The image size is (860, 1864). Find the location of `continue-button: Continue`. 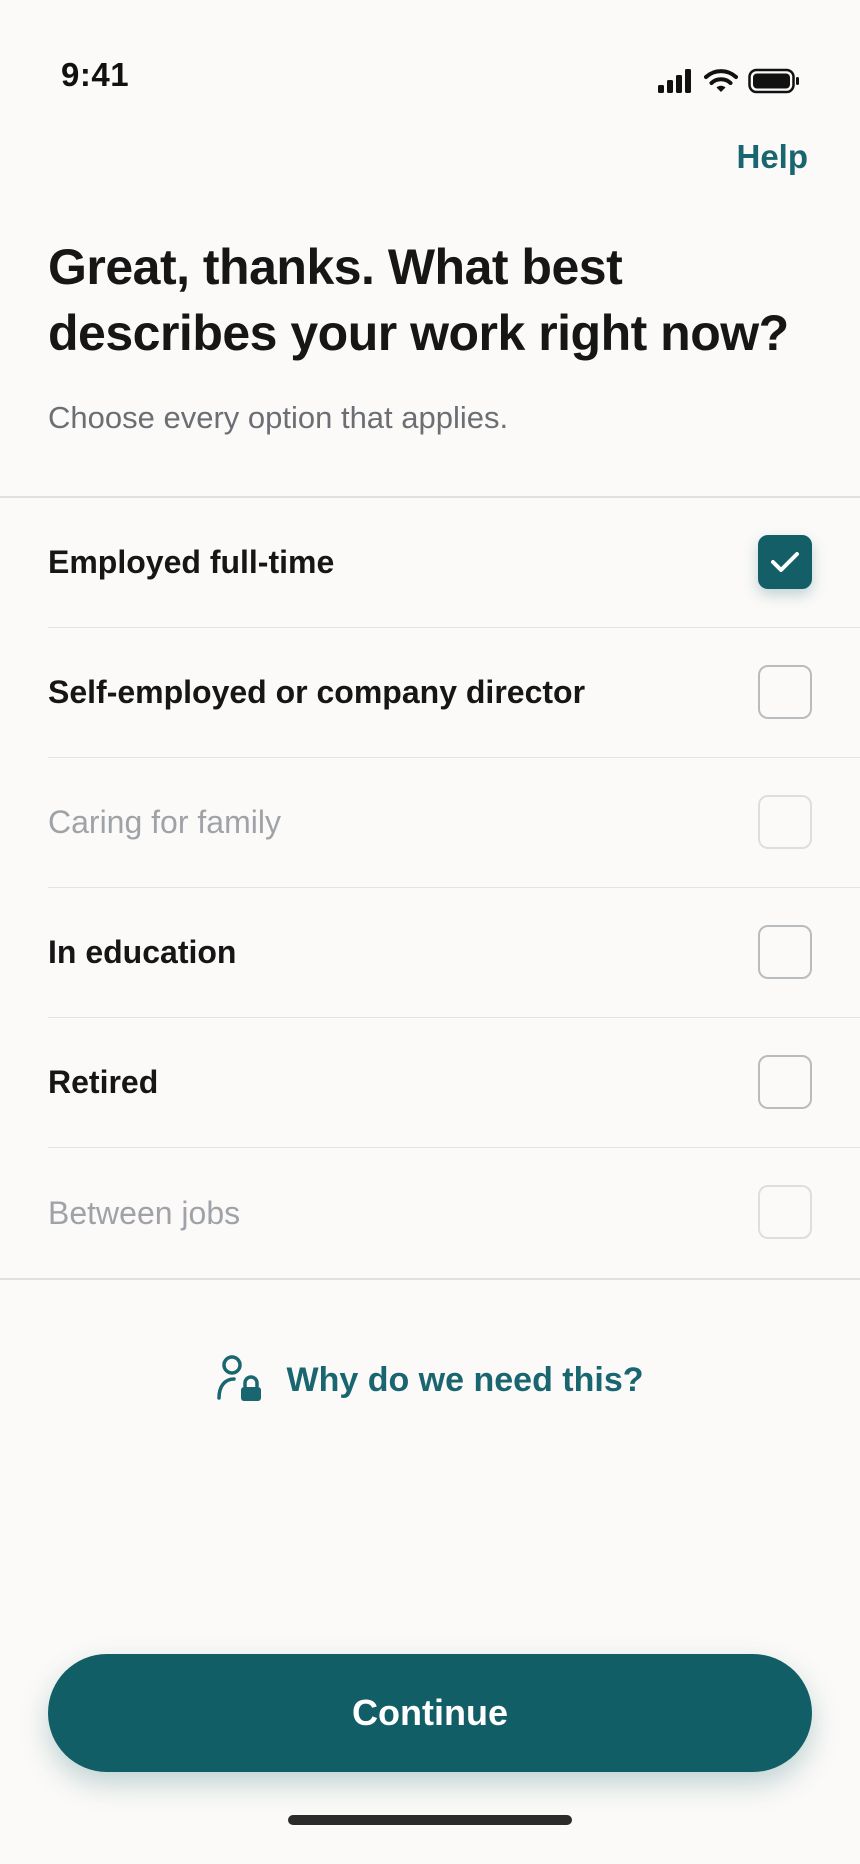

continue-button: Continue is located at coordinates (430, 1713).